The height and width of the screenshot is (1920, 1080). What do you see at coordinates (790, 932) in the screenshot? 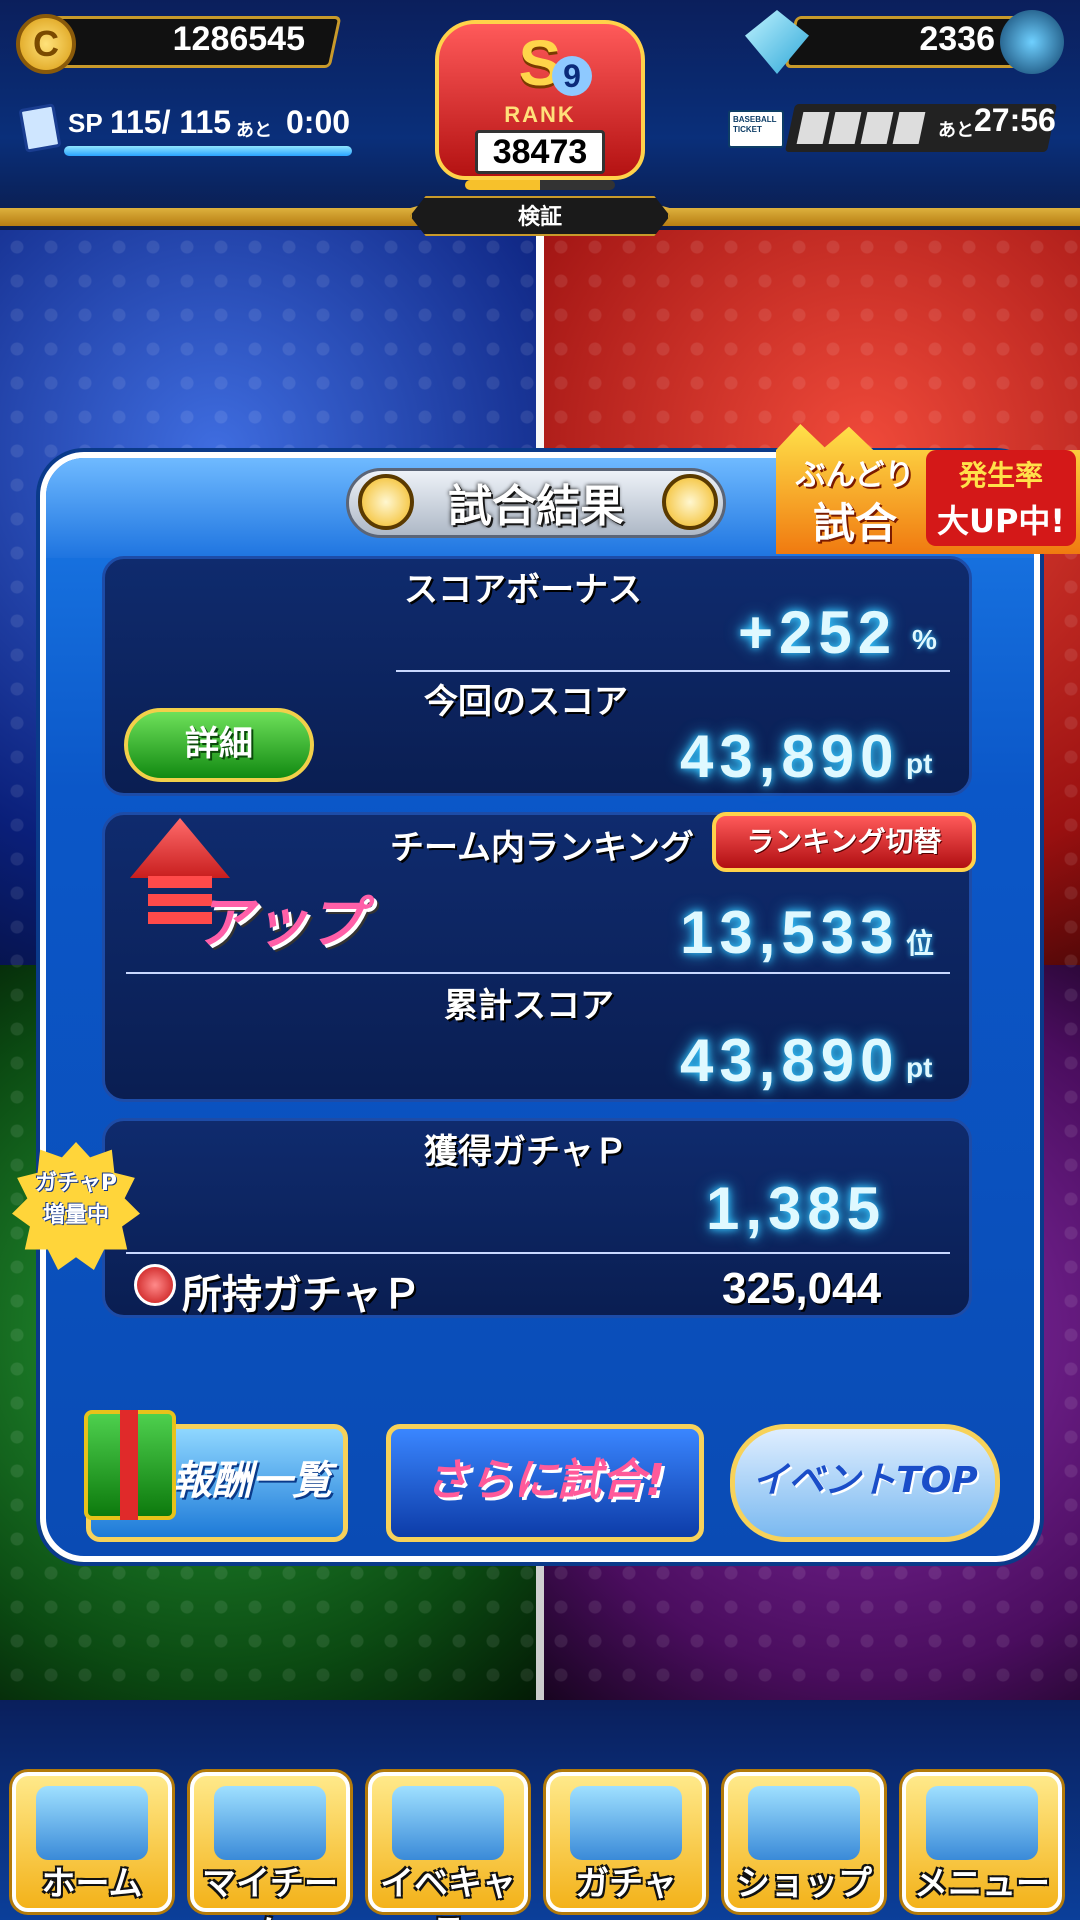
I see `team-rank-value: 13,533` at bounding box center [790, 932].